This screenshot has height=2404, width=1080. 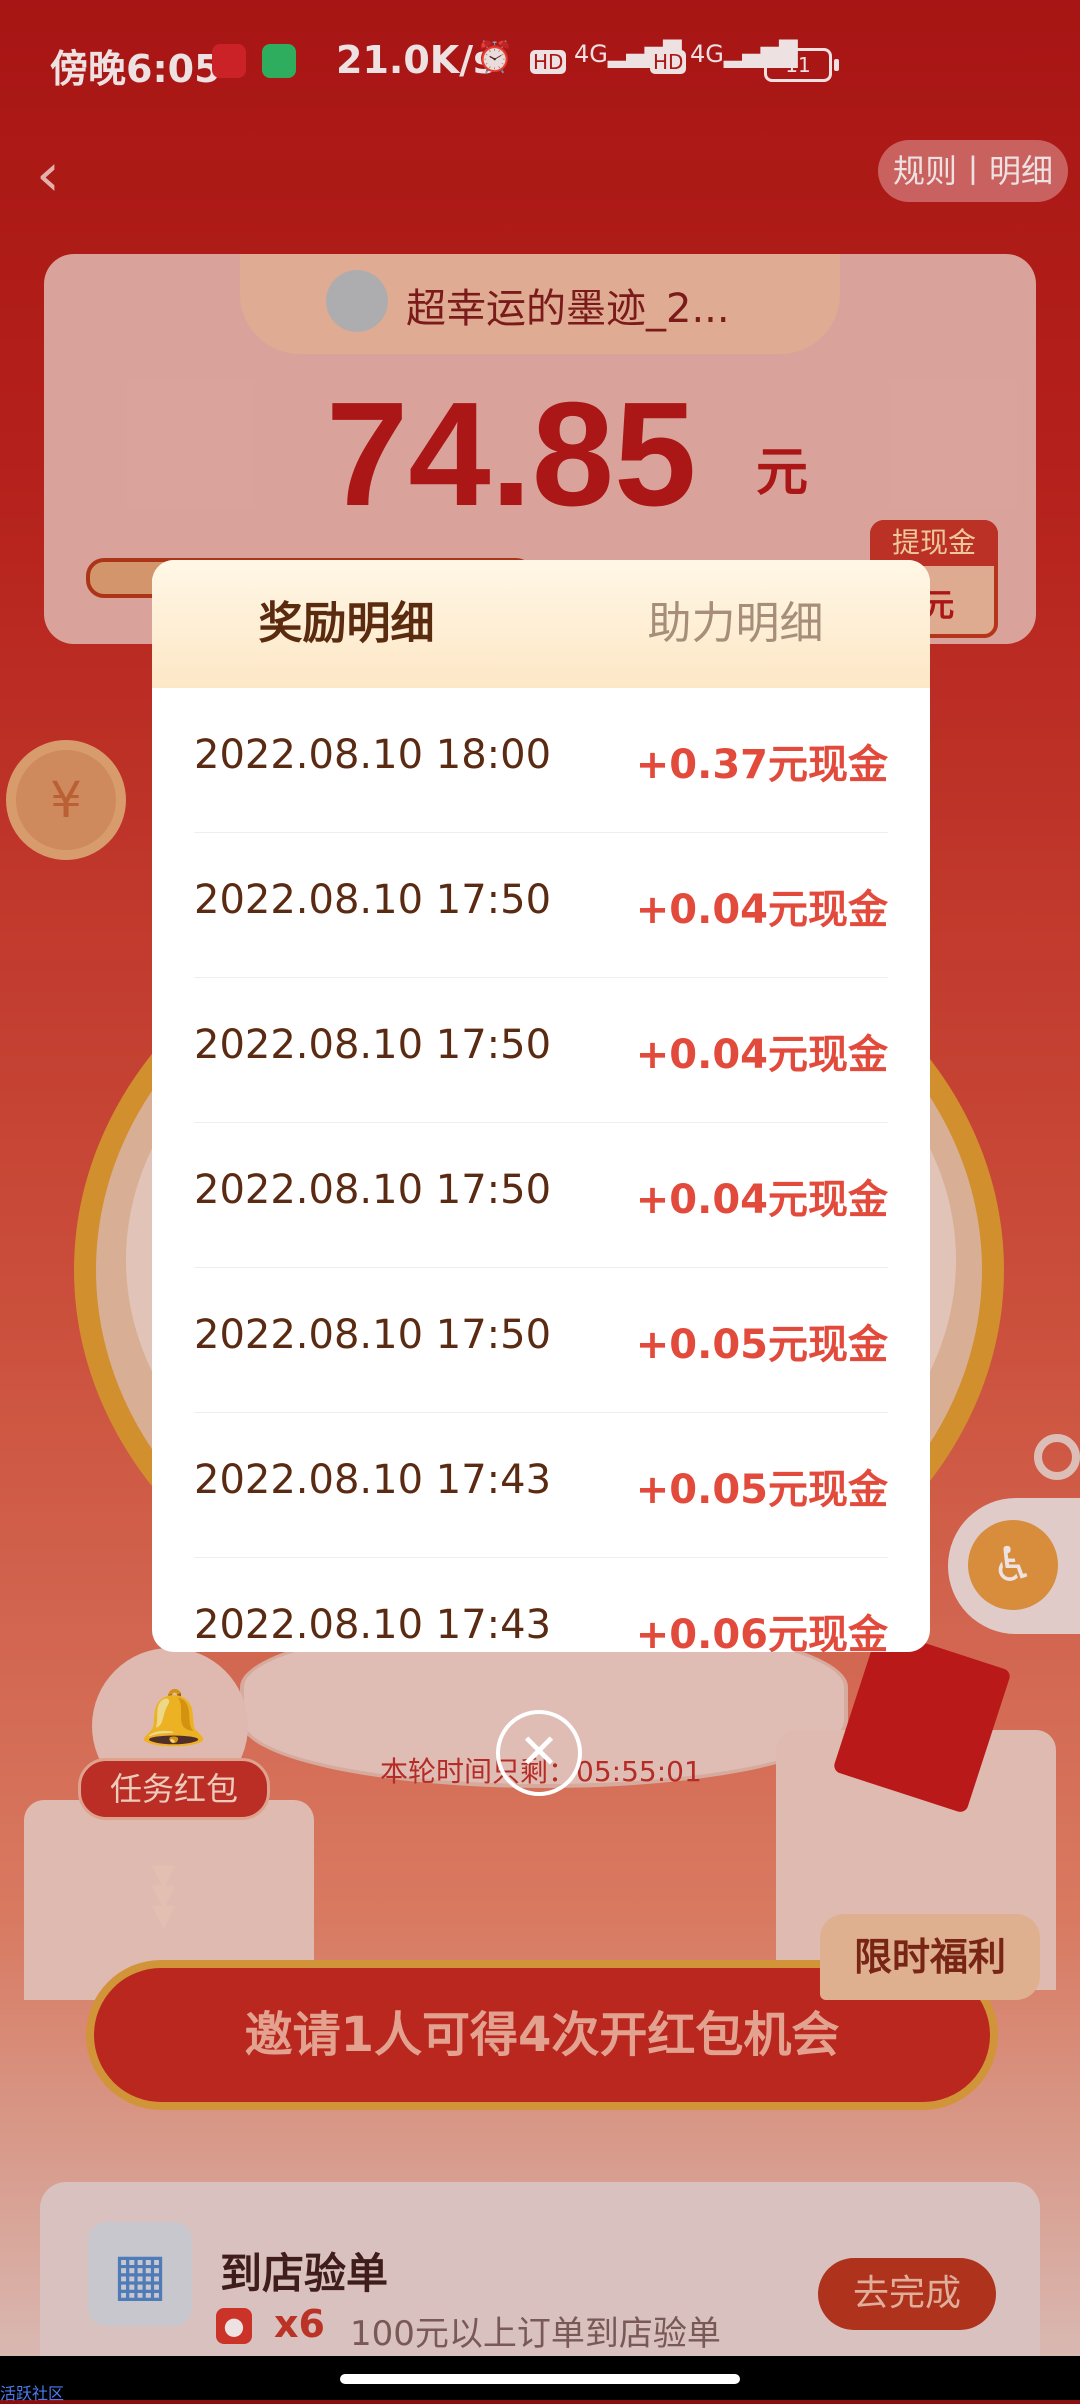 What do you see at coordinates (761, 1632) in the screenshot?
I see `reward-amount: +0.06元现金` at bounding box center [761, 1632].